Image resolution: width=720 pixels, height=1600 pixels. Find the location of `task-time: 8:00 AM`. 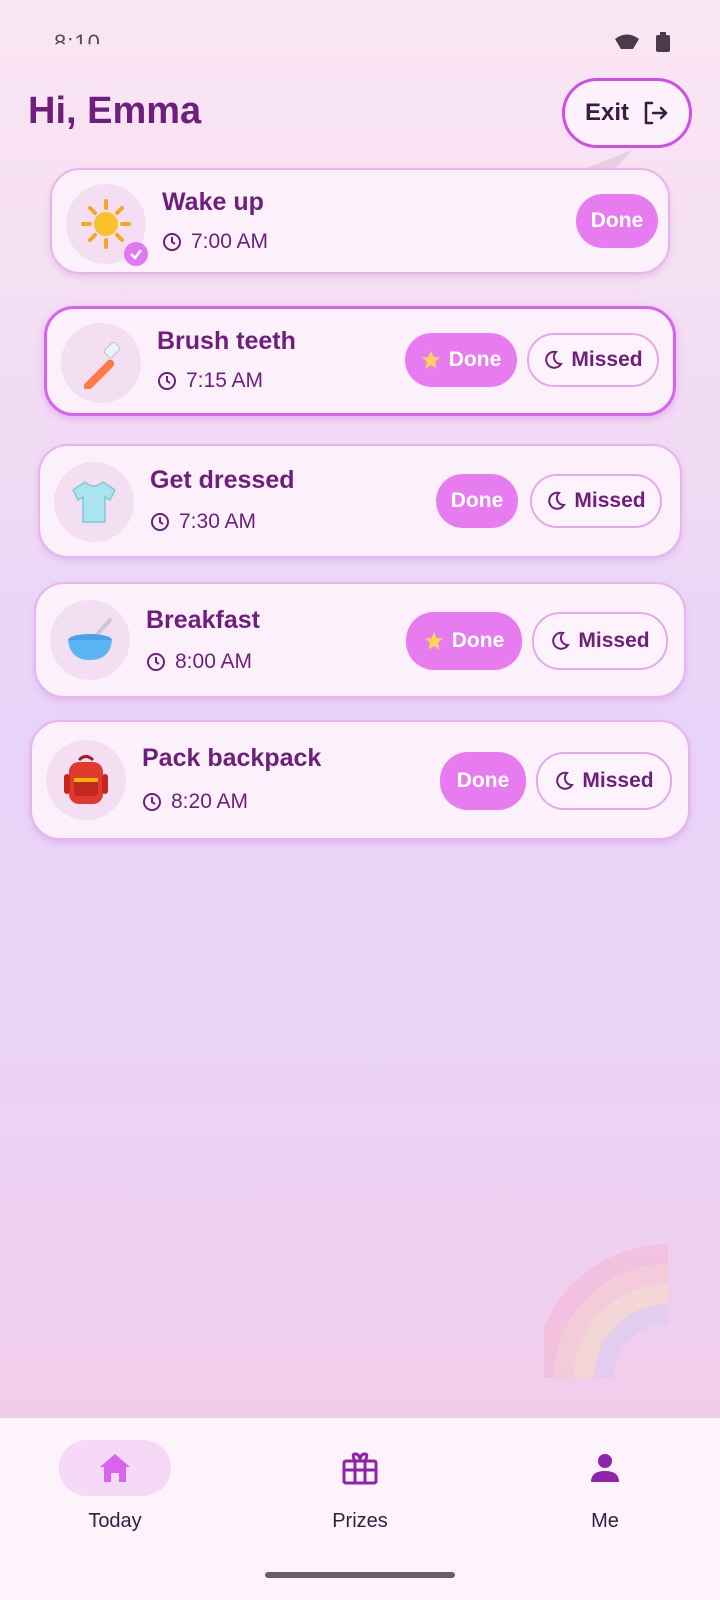

task-time: 8:00 AM is located at coordinates (199, 662).